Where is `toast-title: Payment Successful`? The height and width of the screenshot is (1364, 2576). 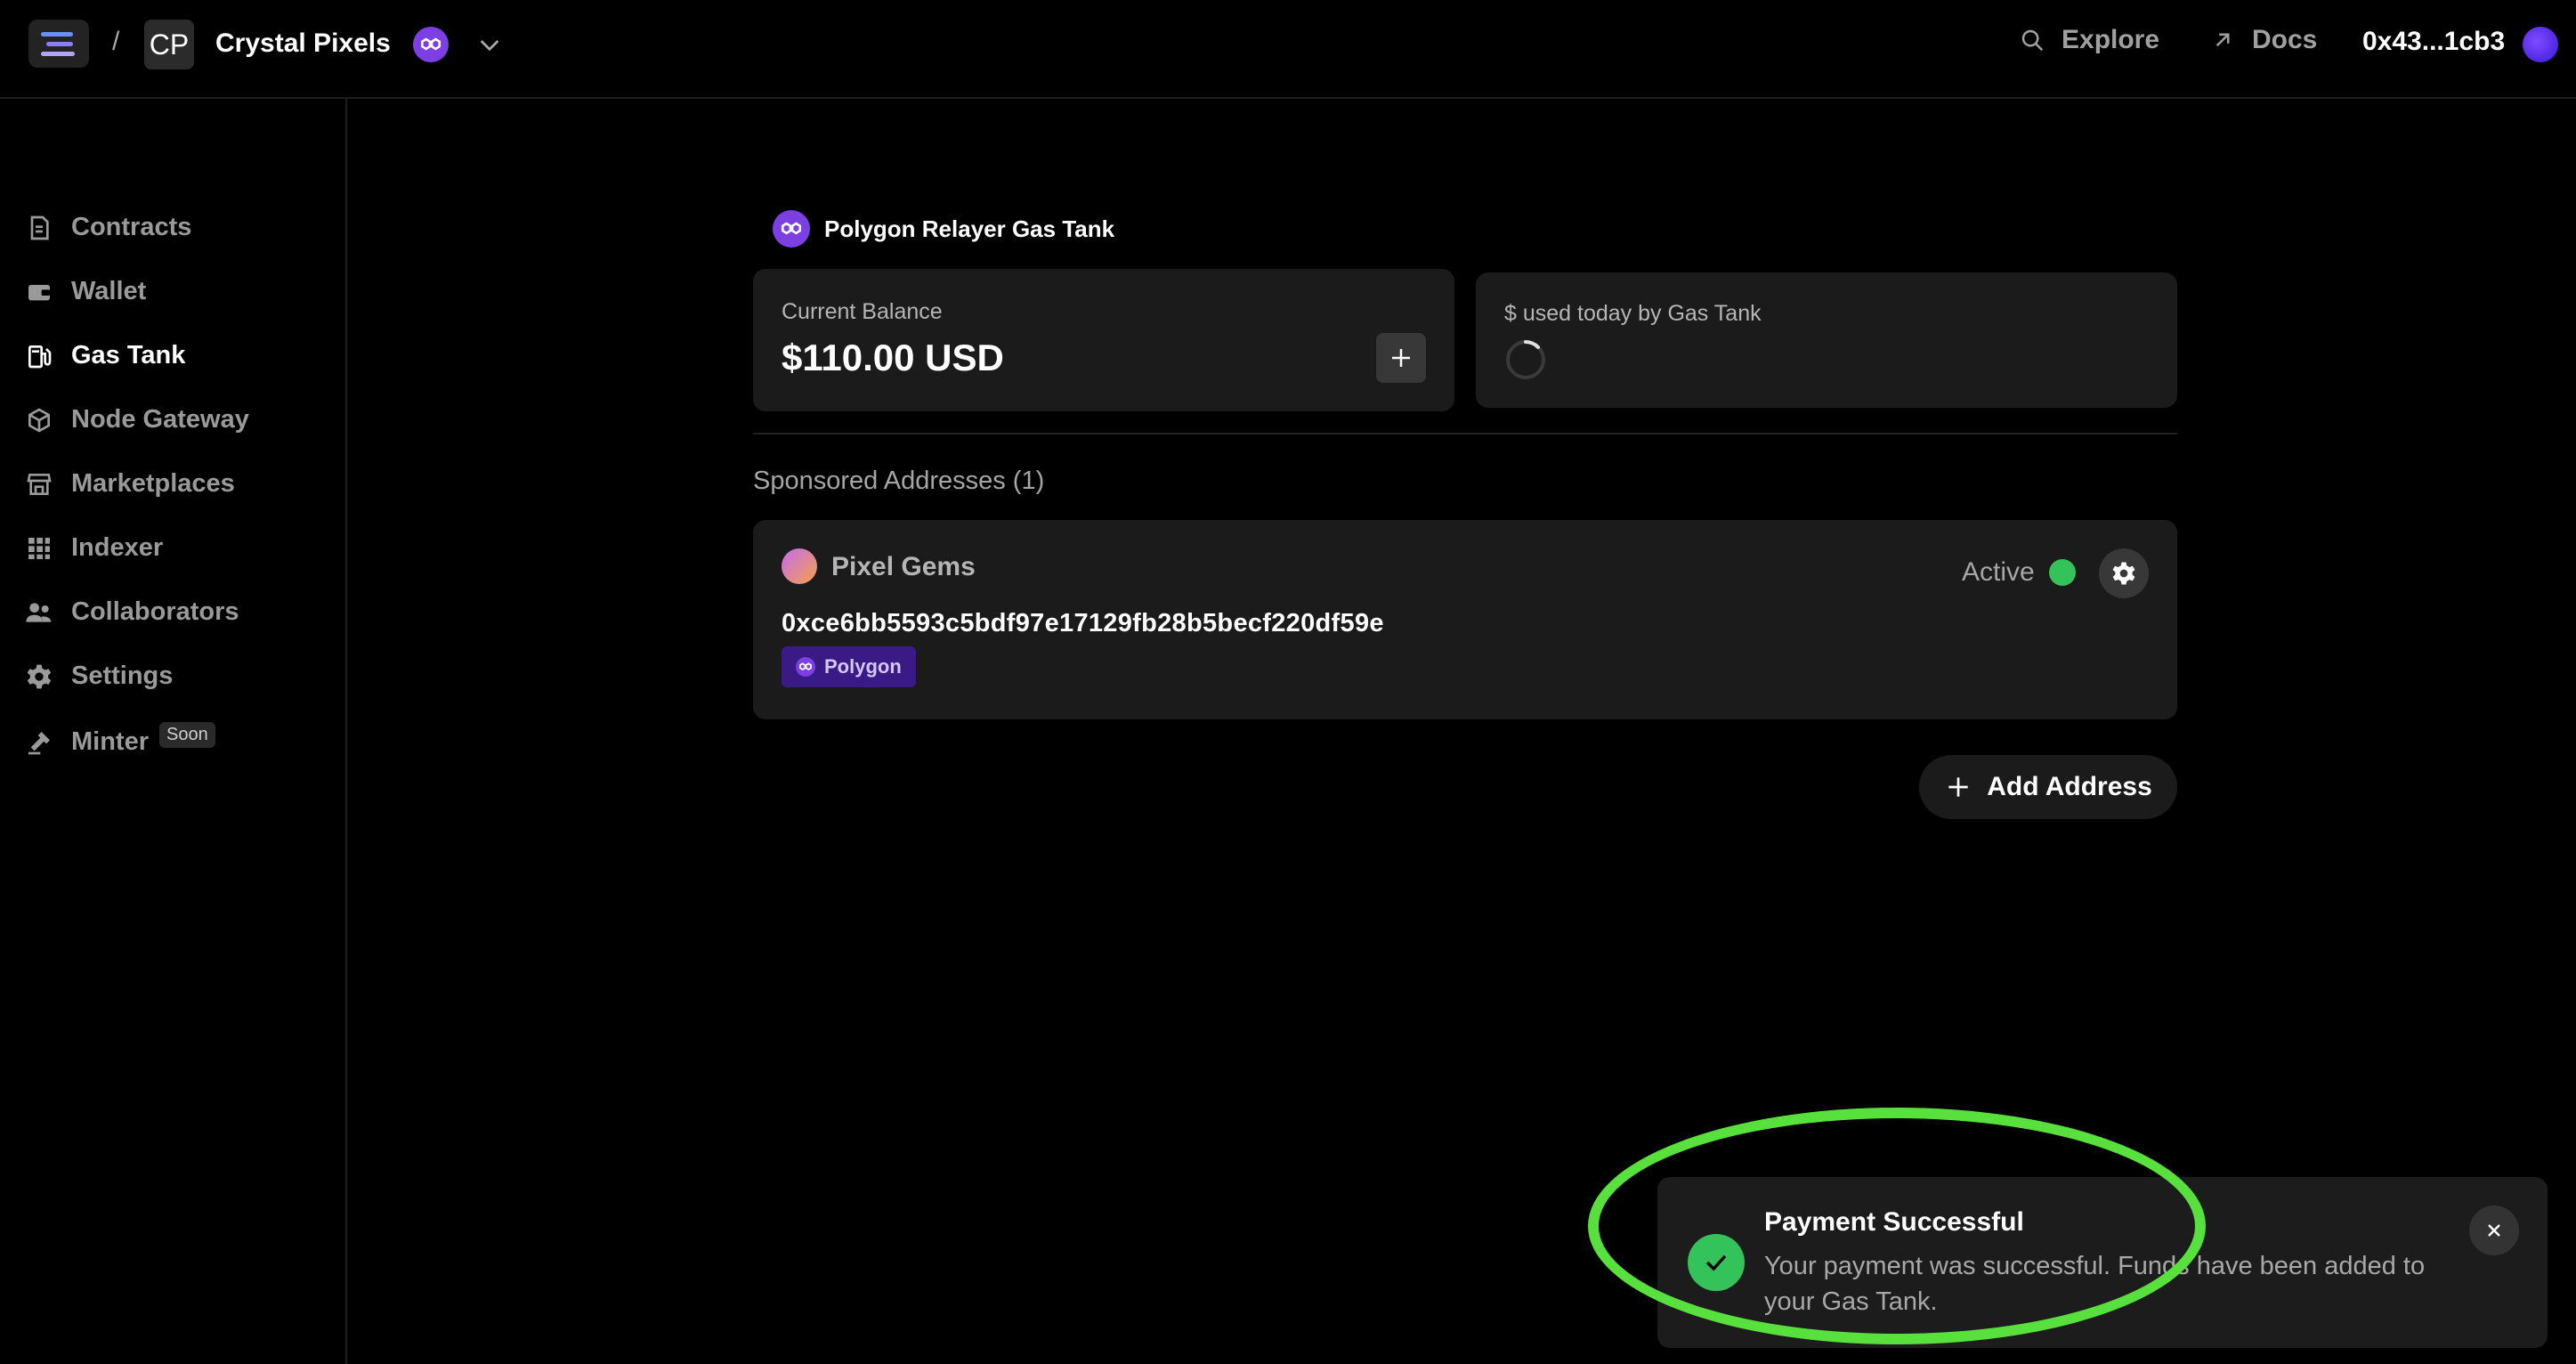 toast-title: Payment Successful is located at coordinates (1894, 1222).